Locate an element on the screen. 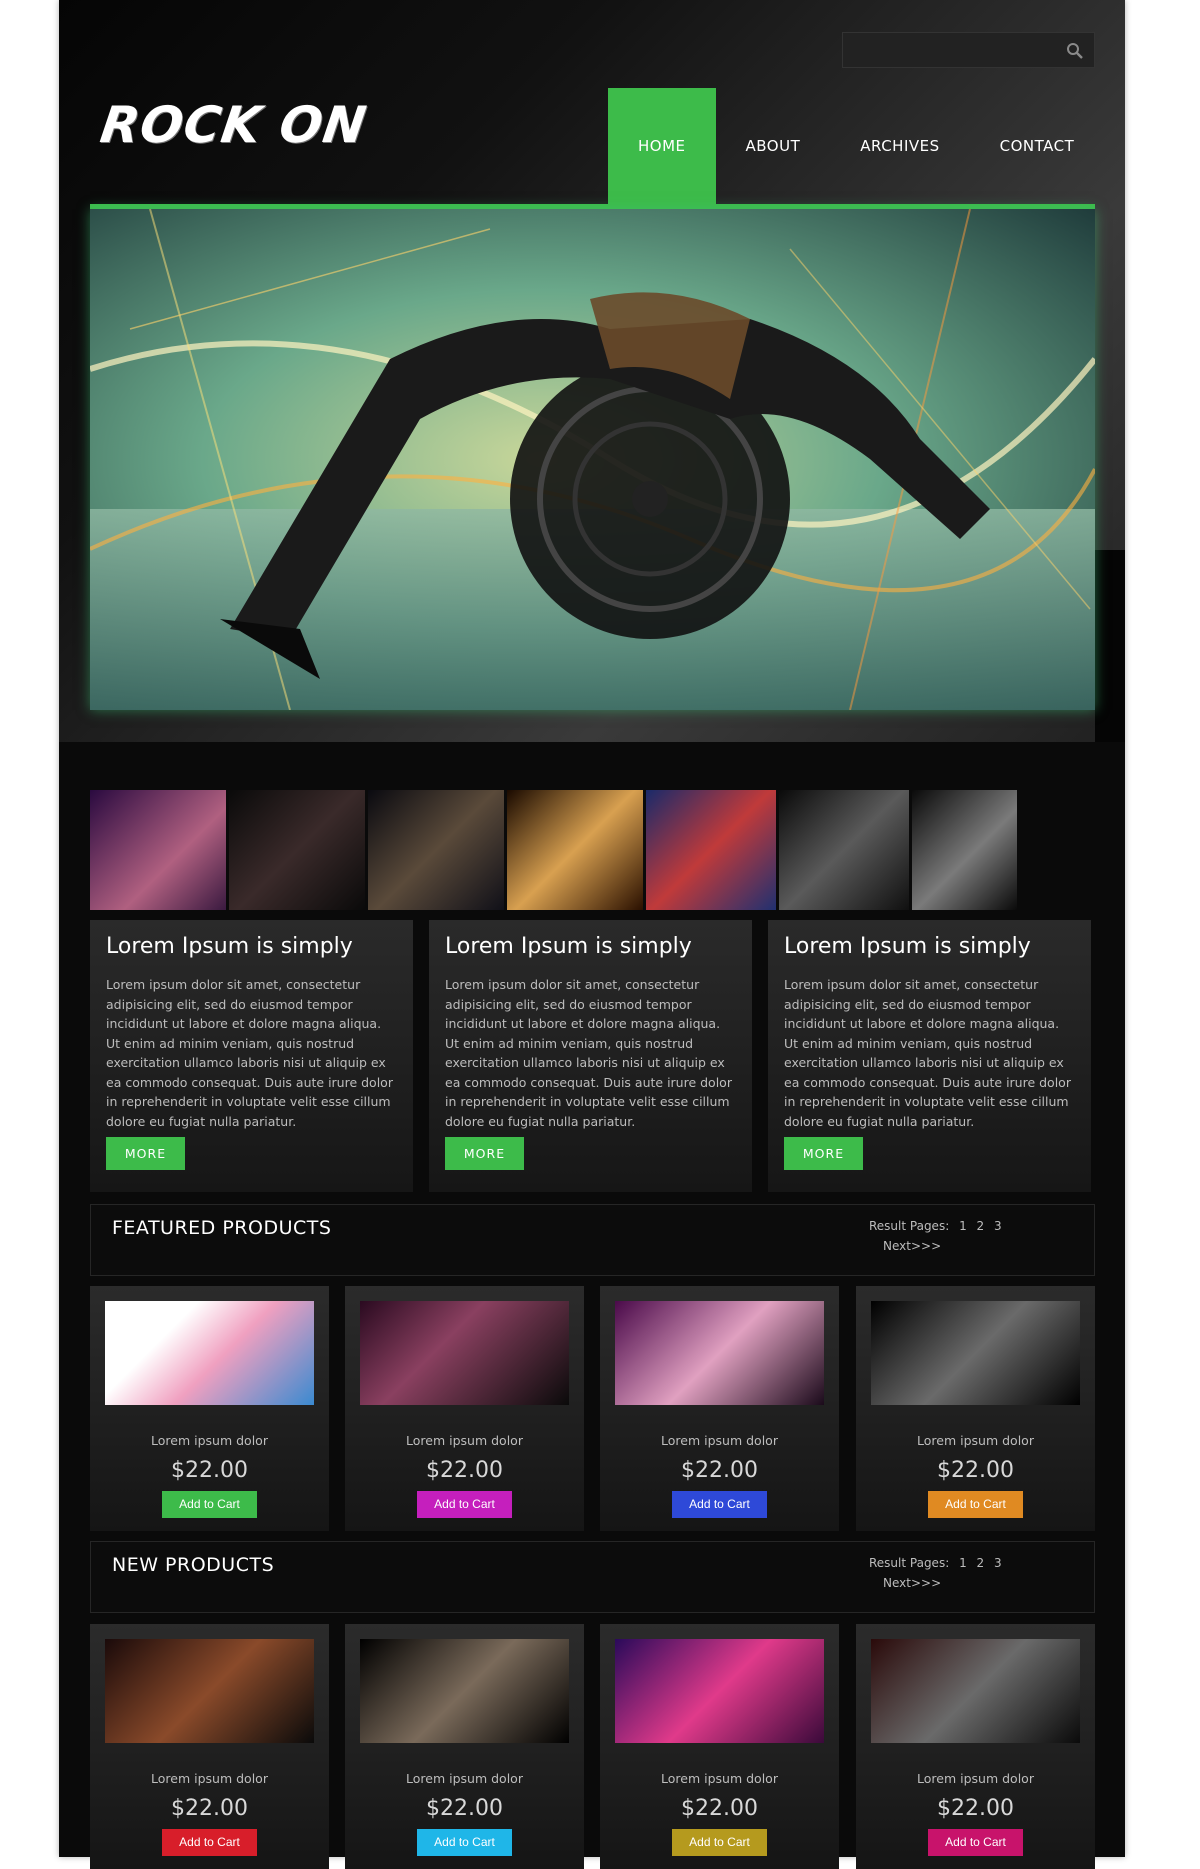 The width and height of the screenshot is (1200, 1869). search-icon is located at coordinates (1075, 51).